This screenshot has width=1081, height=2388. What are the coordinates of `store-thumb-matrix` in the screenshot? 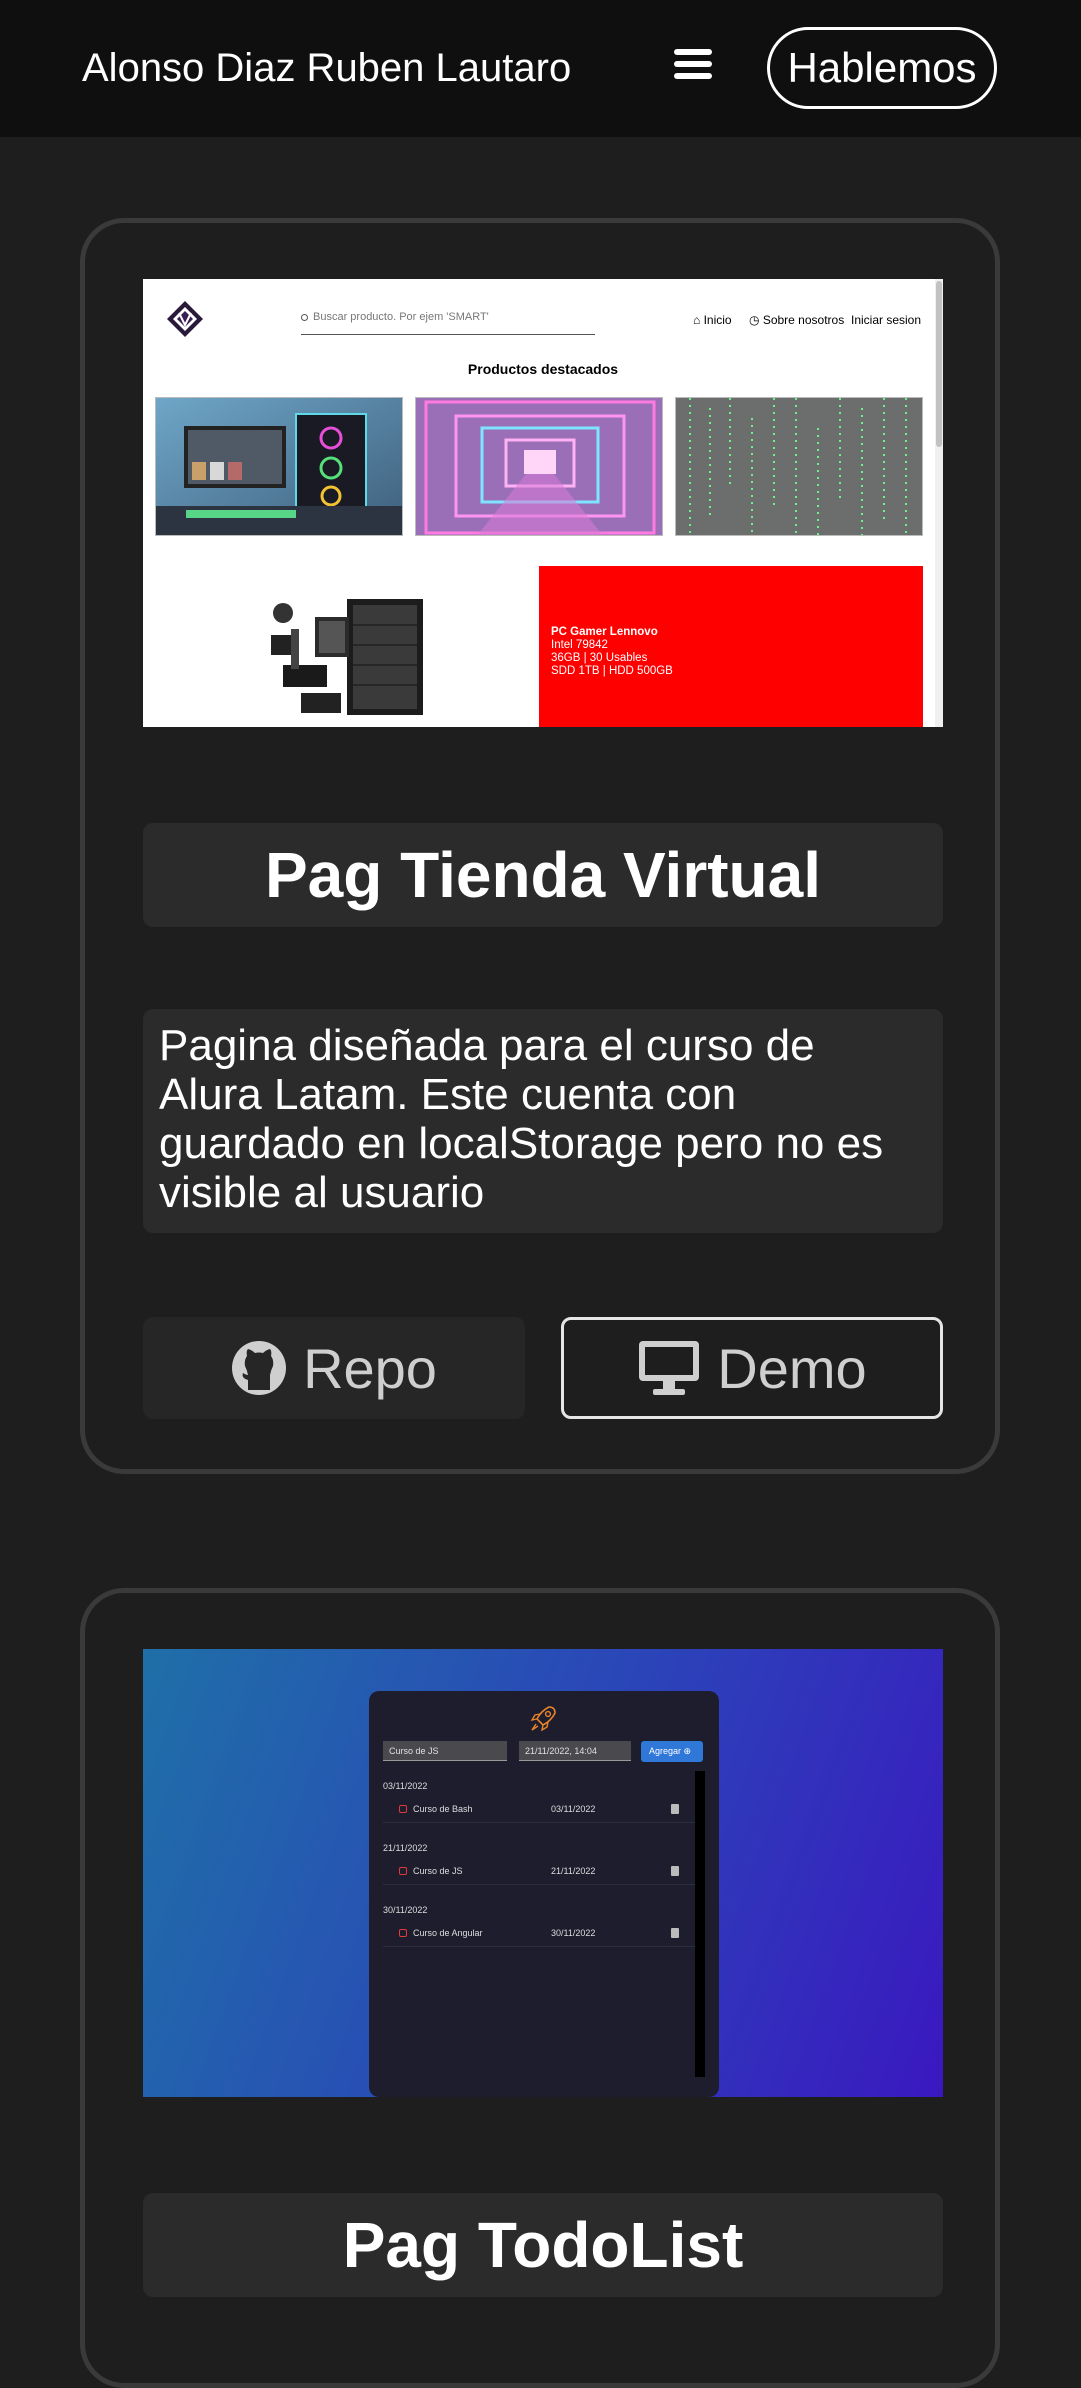 It's located at (799, 466).